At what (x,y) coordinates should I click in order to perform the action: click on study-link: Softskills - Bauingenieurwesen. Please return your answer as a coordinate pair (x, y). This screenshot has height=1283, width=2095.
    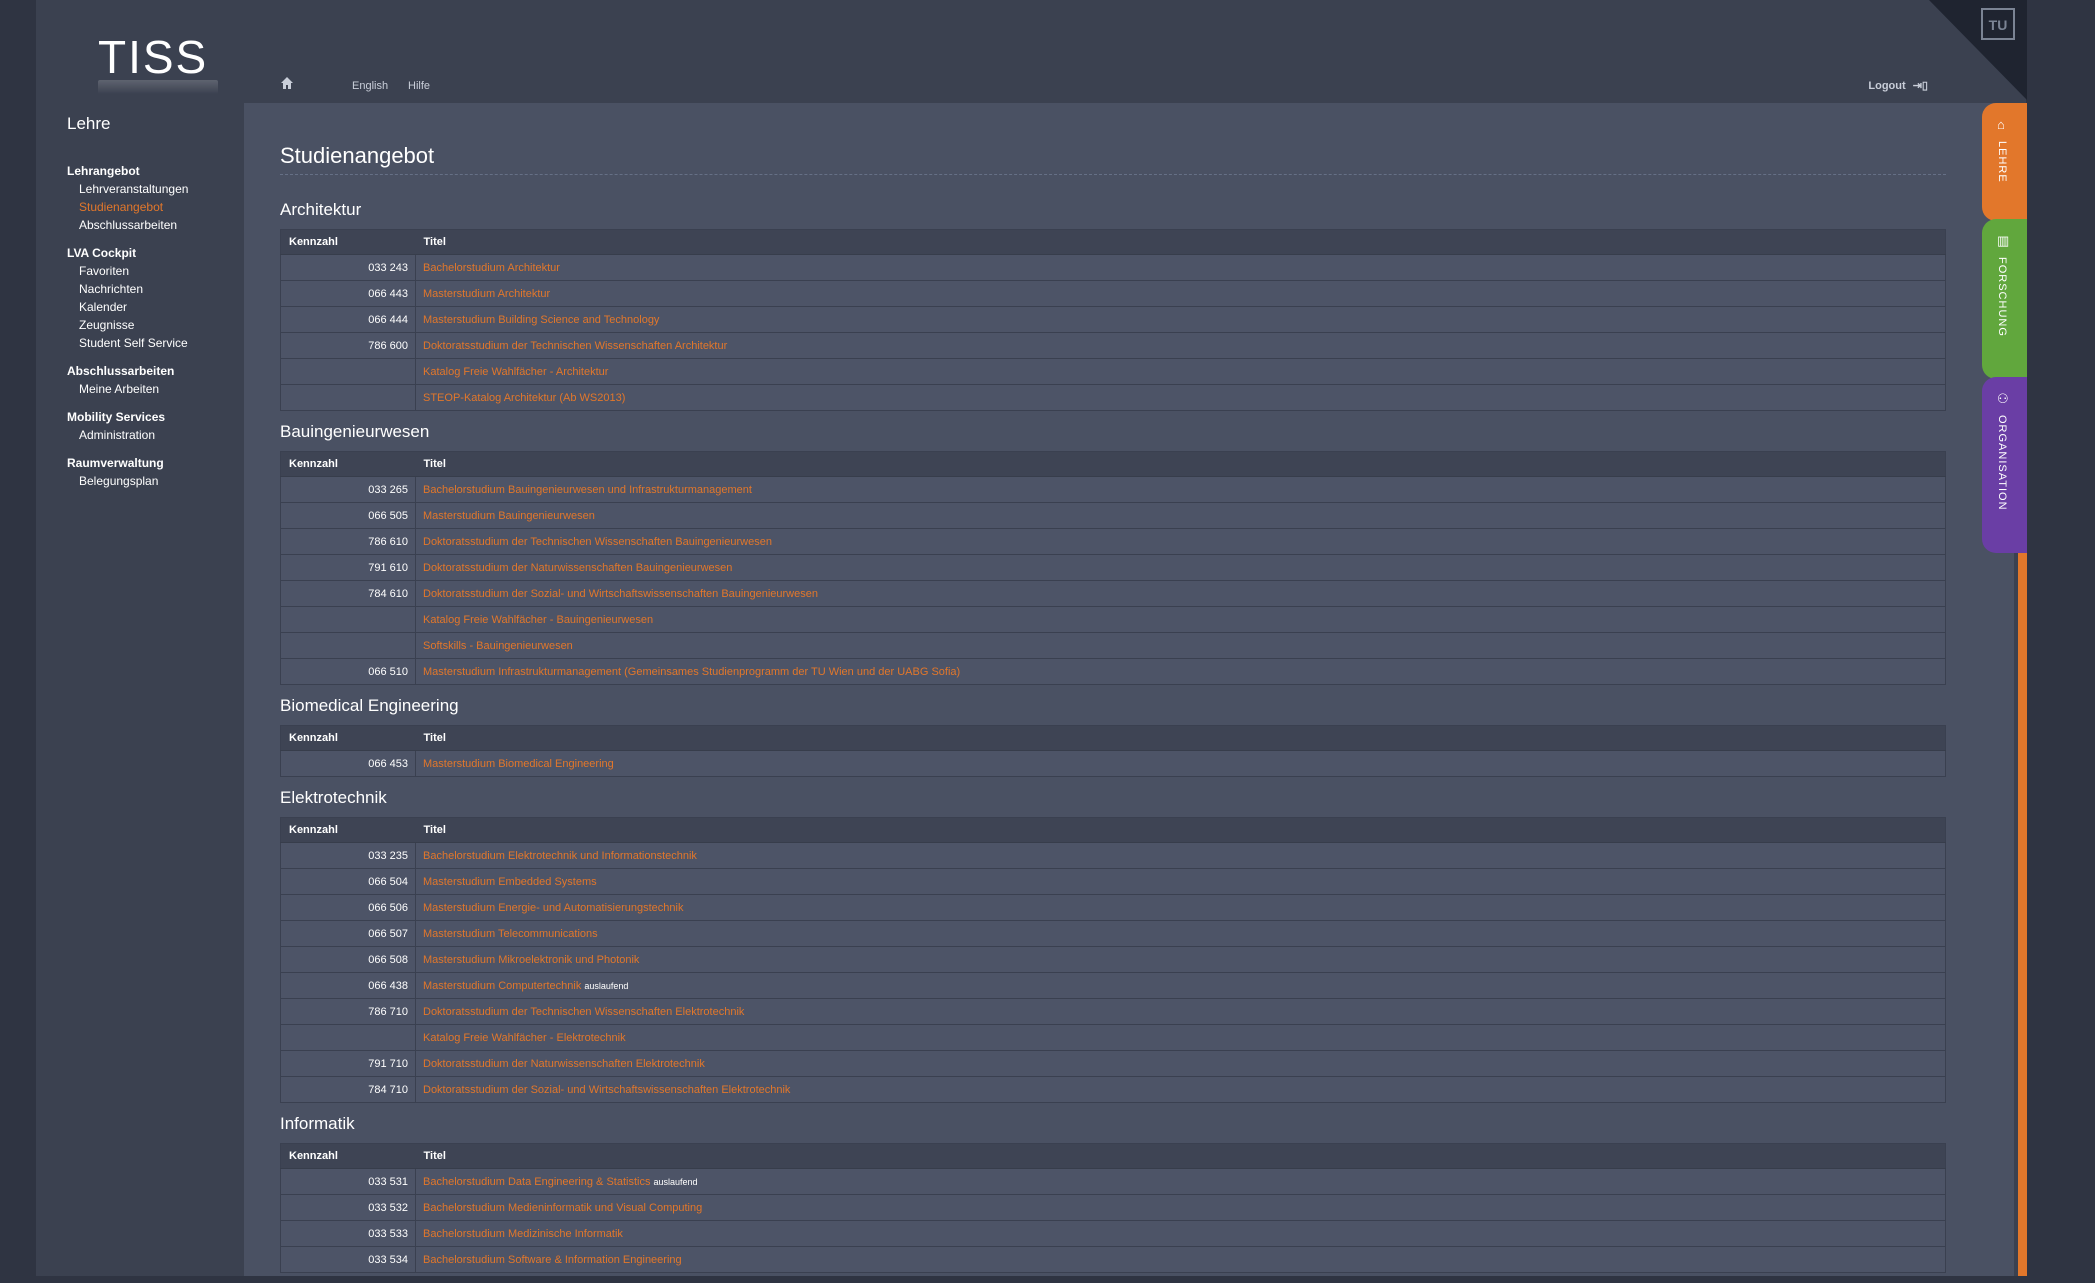
    Looking at the image, I should click on (498, 646).